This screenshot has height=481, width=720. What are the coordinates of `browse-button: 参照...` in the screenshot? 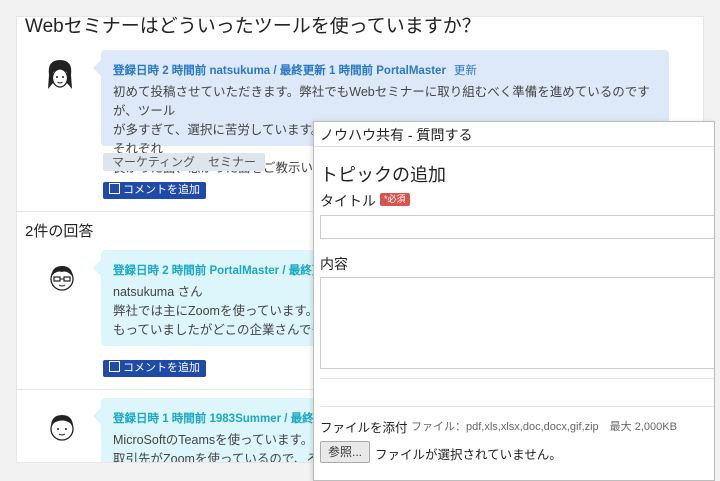 It's located at (345, 452).